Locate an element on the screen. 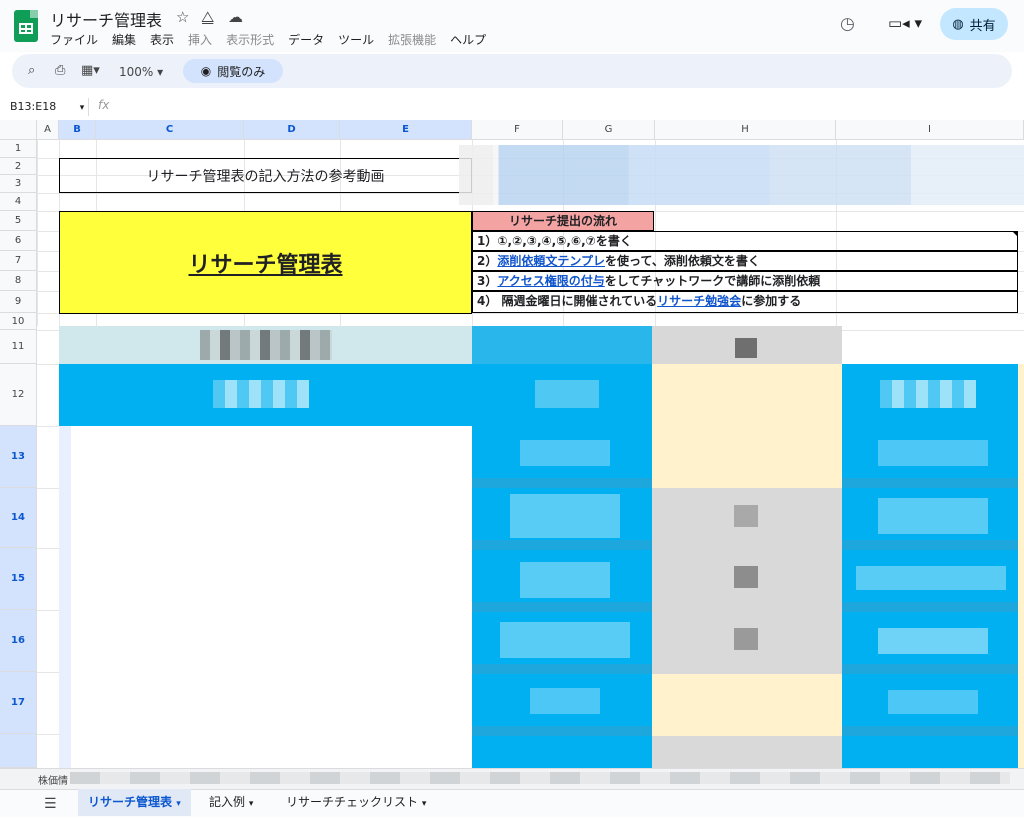 The image size is (1024, 818). zoom-value: 100% is located at coordinates (136, 72).